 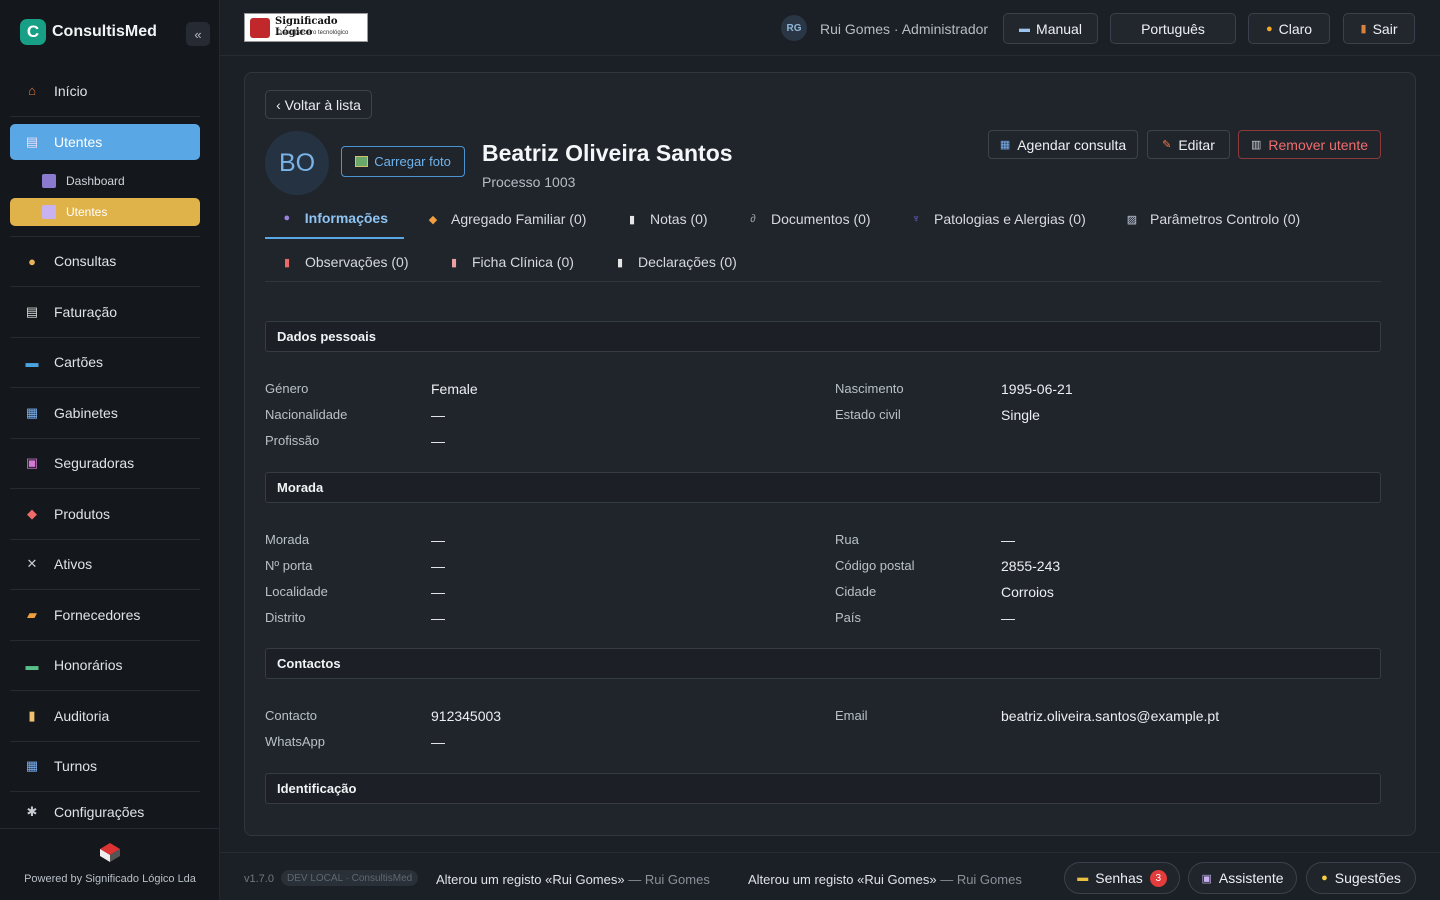 I want to click on sidebar-item-gabinetes: ▦ Gabinetes, so click(x=105, y=413).